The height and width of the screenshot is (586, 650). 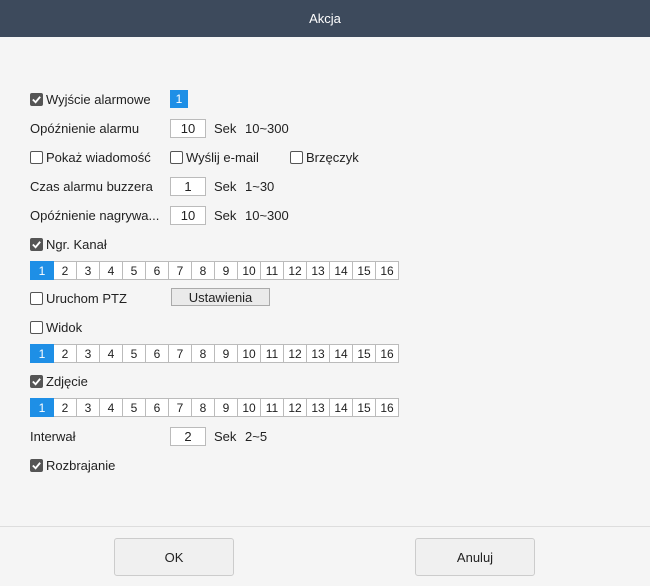 I want to click on snapshot-channel-16: 16, so click(x=387, y=407).